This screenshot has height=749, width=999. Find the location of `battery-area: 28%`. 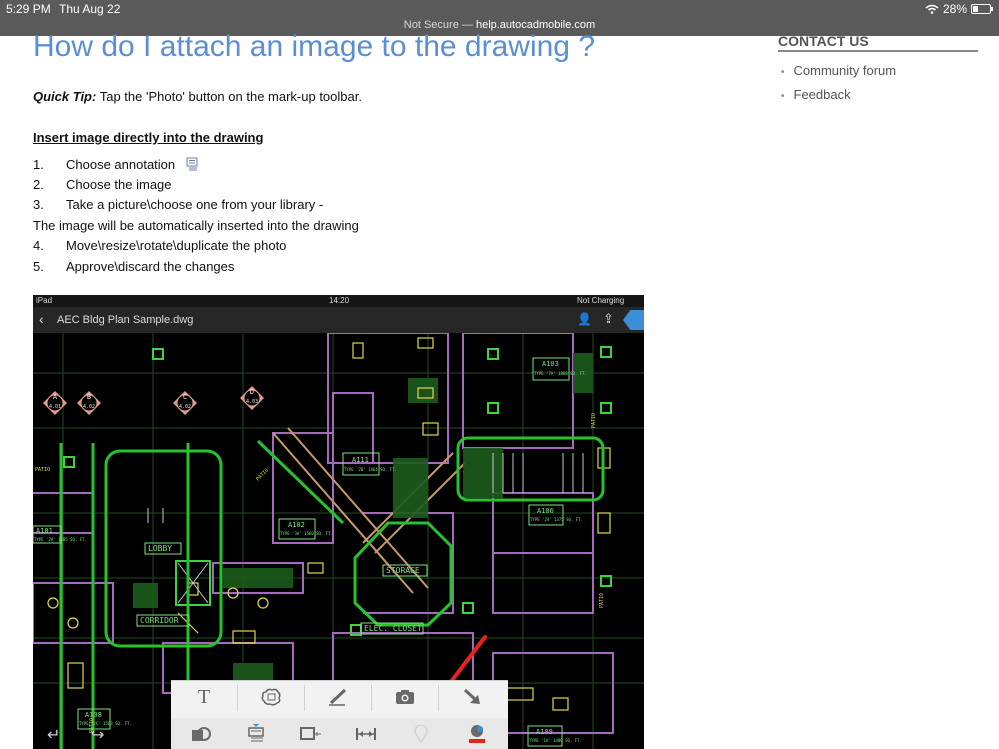

battery-area: 28% is located at coordinates (959, 9).